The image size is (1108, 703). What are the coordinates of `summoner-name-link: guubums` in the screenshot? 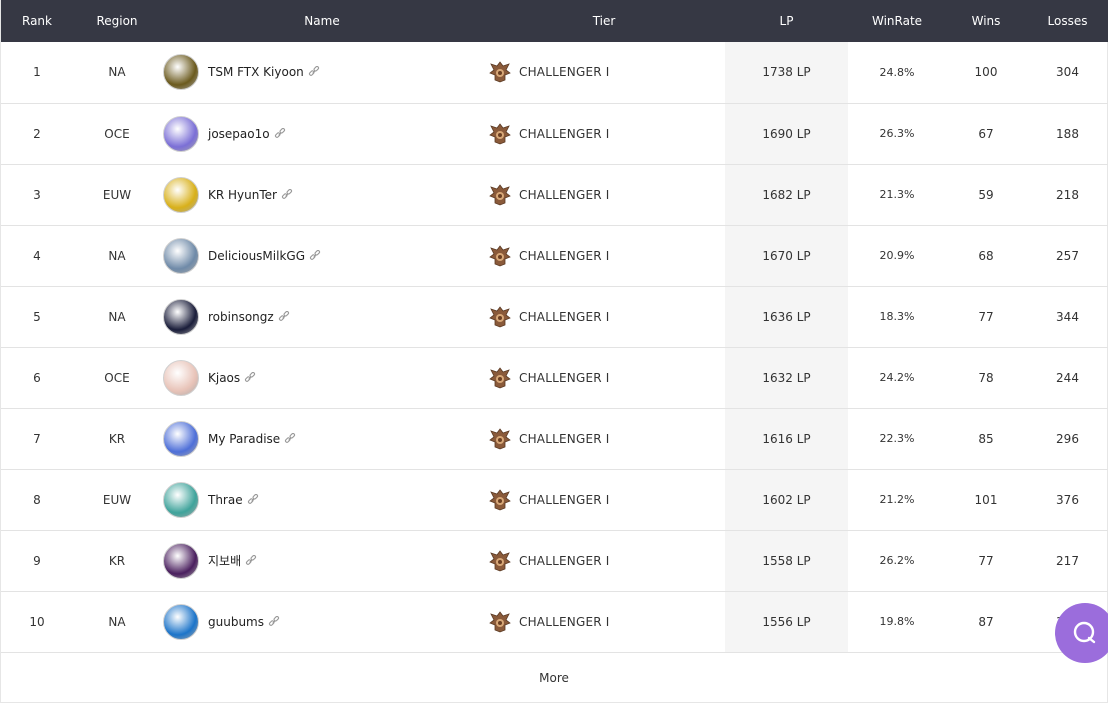 It's located at (236, 622).